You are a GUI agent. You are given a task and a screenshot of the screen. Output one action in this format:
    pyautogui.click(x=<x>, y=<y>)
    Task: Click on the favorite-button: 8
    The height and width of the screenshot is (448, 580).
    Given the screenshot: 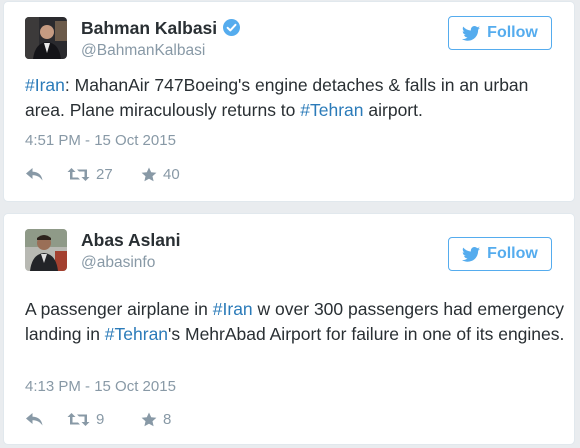 What is the action you would take?
    pyautogui.click(x=156, y=419)
    